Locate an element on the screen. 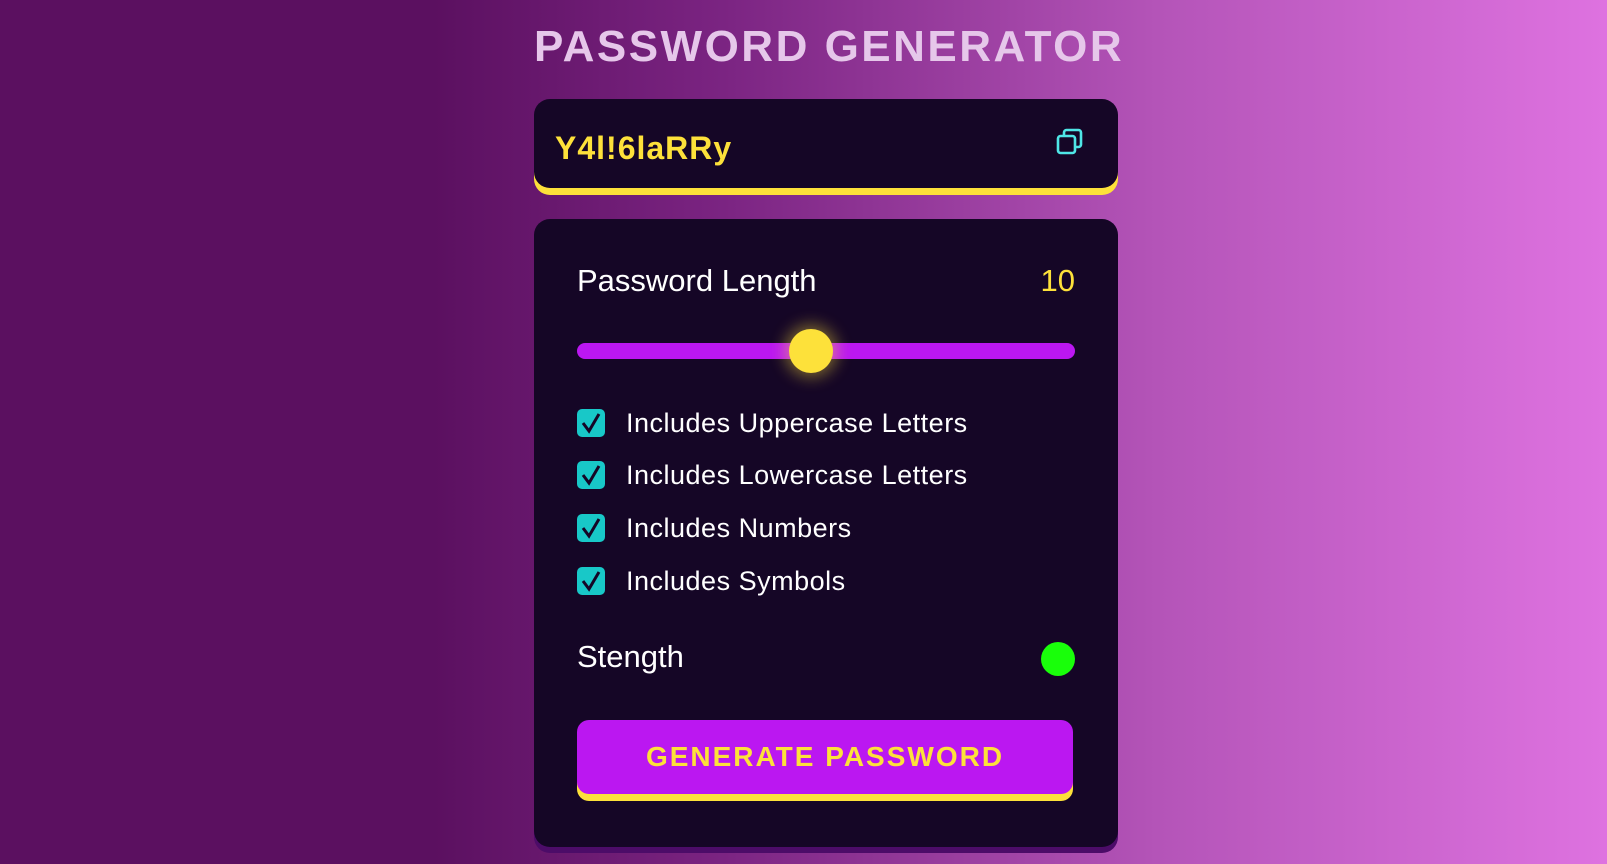 The width and height of the screenshot is (1607, 864). symbols-label: Includes Symbols is located at coordinates (736, 580).